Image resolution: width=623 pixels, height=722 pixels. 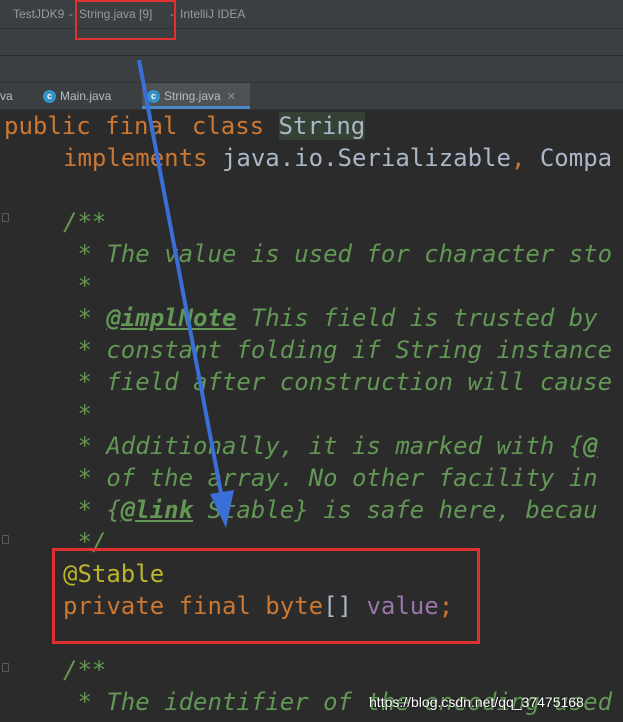 What do you see at coordinates (476, 702) in the screenshot?
I see `watermark-text: https://blog.csdn.net/qq_37475168` at bounding box center [476, 702].